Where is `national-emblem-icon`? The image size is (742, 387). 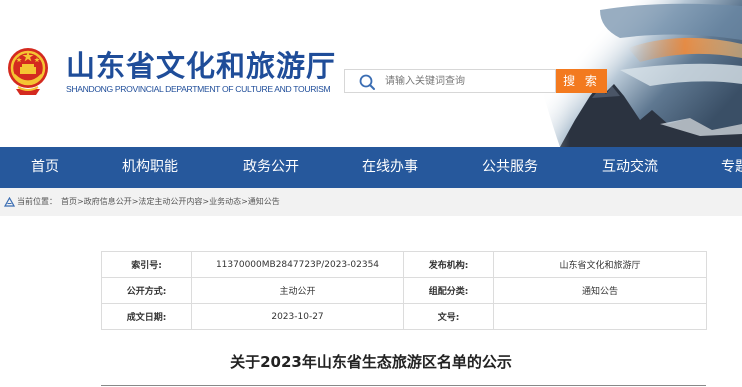
national-emblem-icon is located at coordinates (28, 71).